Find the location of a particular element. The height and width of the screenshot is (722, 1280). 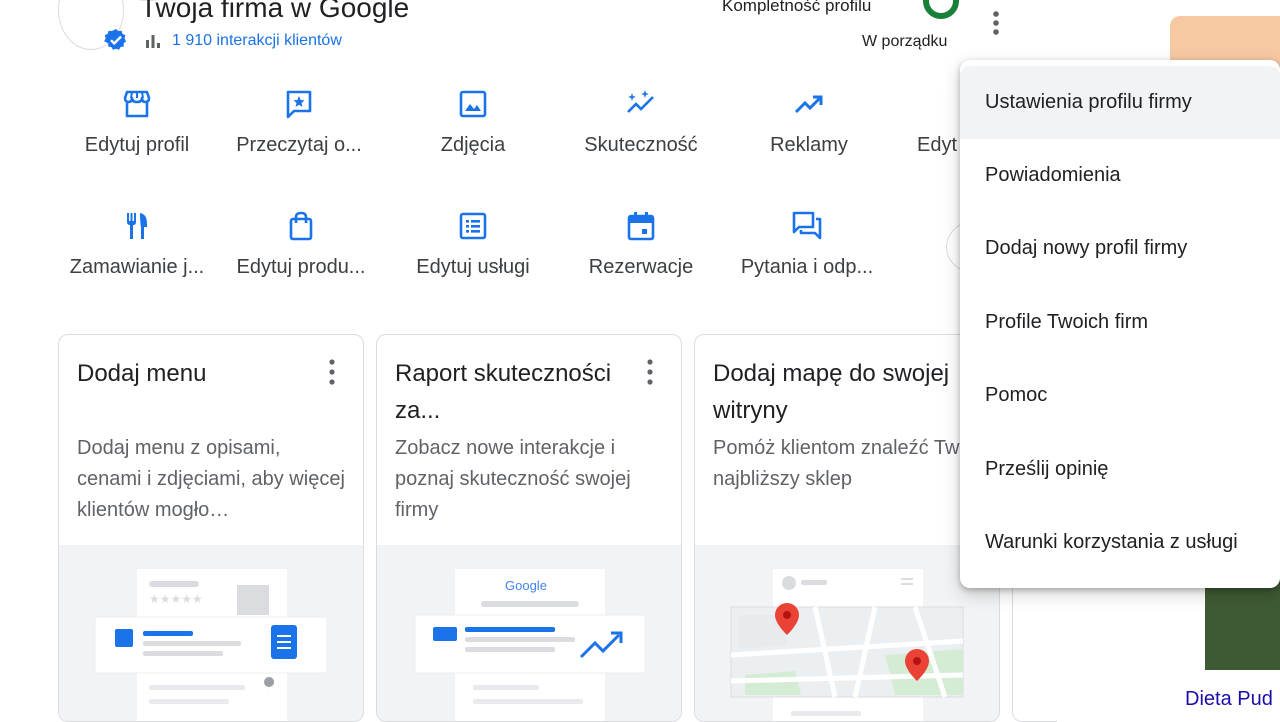

action-label: Rezerwacje is located at coordinates (641, 267).